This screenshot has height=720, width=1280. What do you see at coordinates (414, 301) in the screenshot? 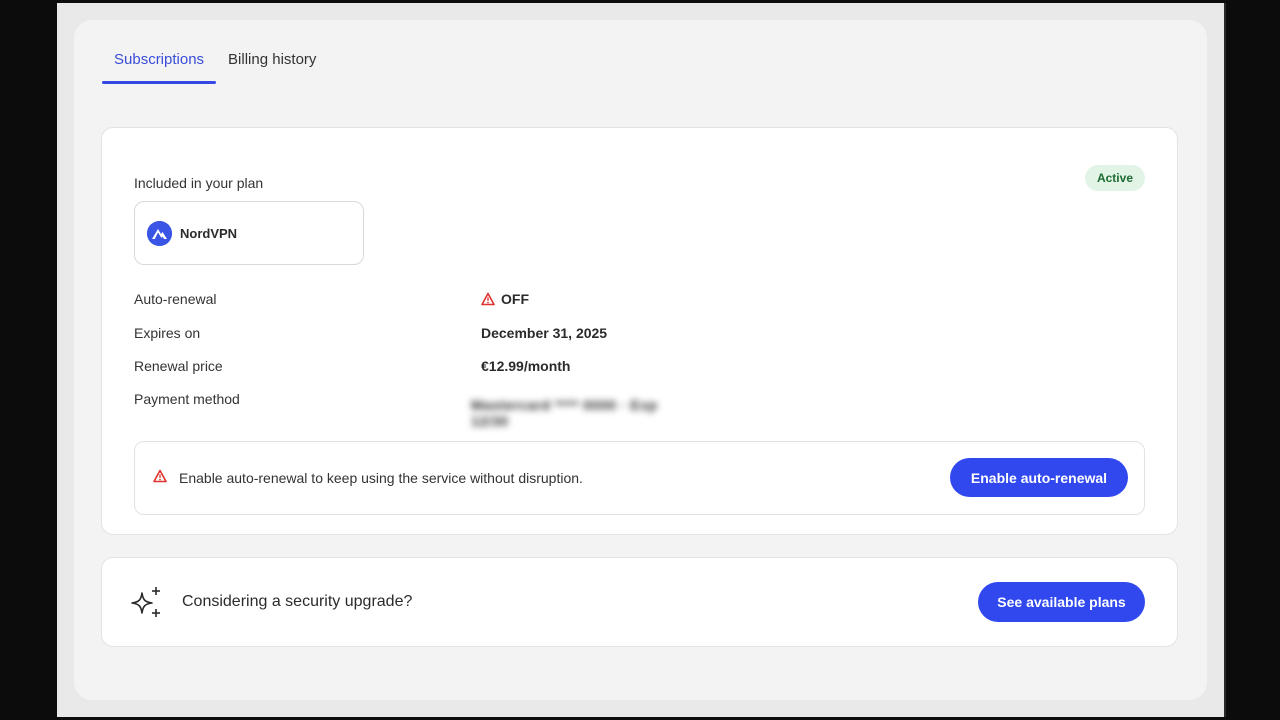
I see `detail-row-auto-renewal: Auto-renewal OFF` at bounding box center [414, 301].